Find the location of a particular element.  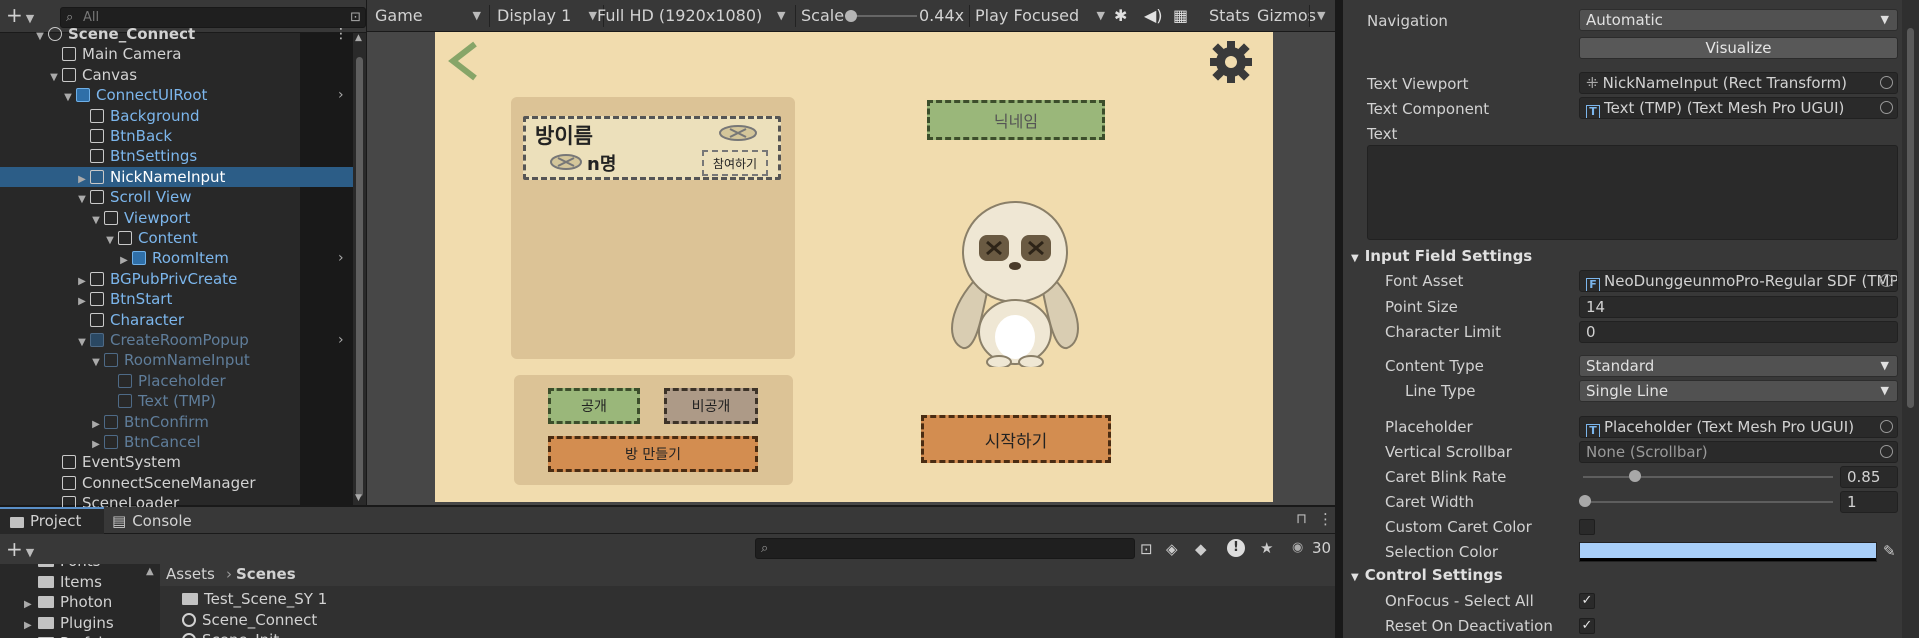

selection-color-swatch is located at coordinates (1728, 552).